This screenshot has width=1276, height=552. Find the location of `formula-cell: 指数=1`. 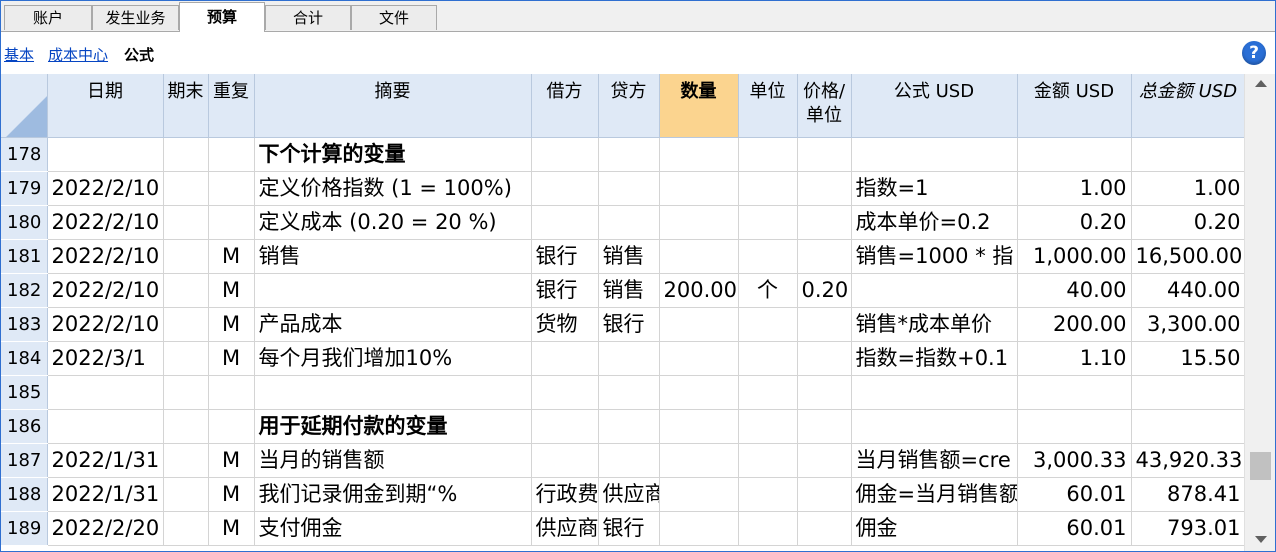

formula-cell: 指数=1 is located at coordinates (934, 188).